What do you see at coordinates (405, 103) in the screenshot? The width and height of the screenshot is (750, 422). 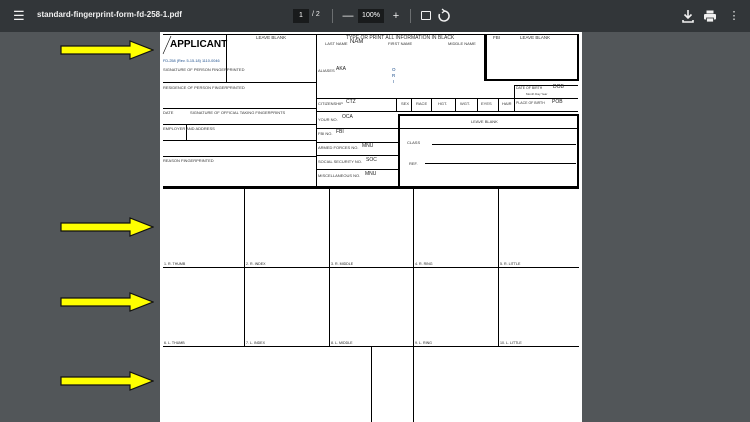 I see `sex-label: SEX` at bounding box center [405, 103].